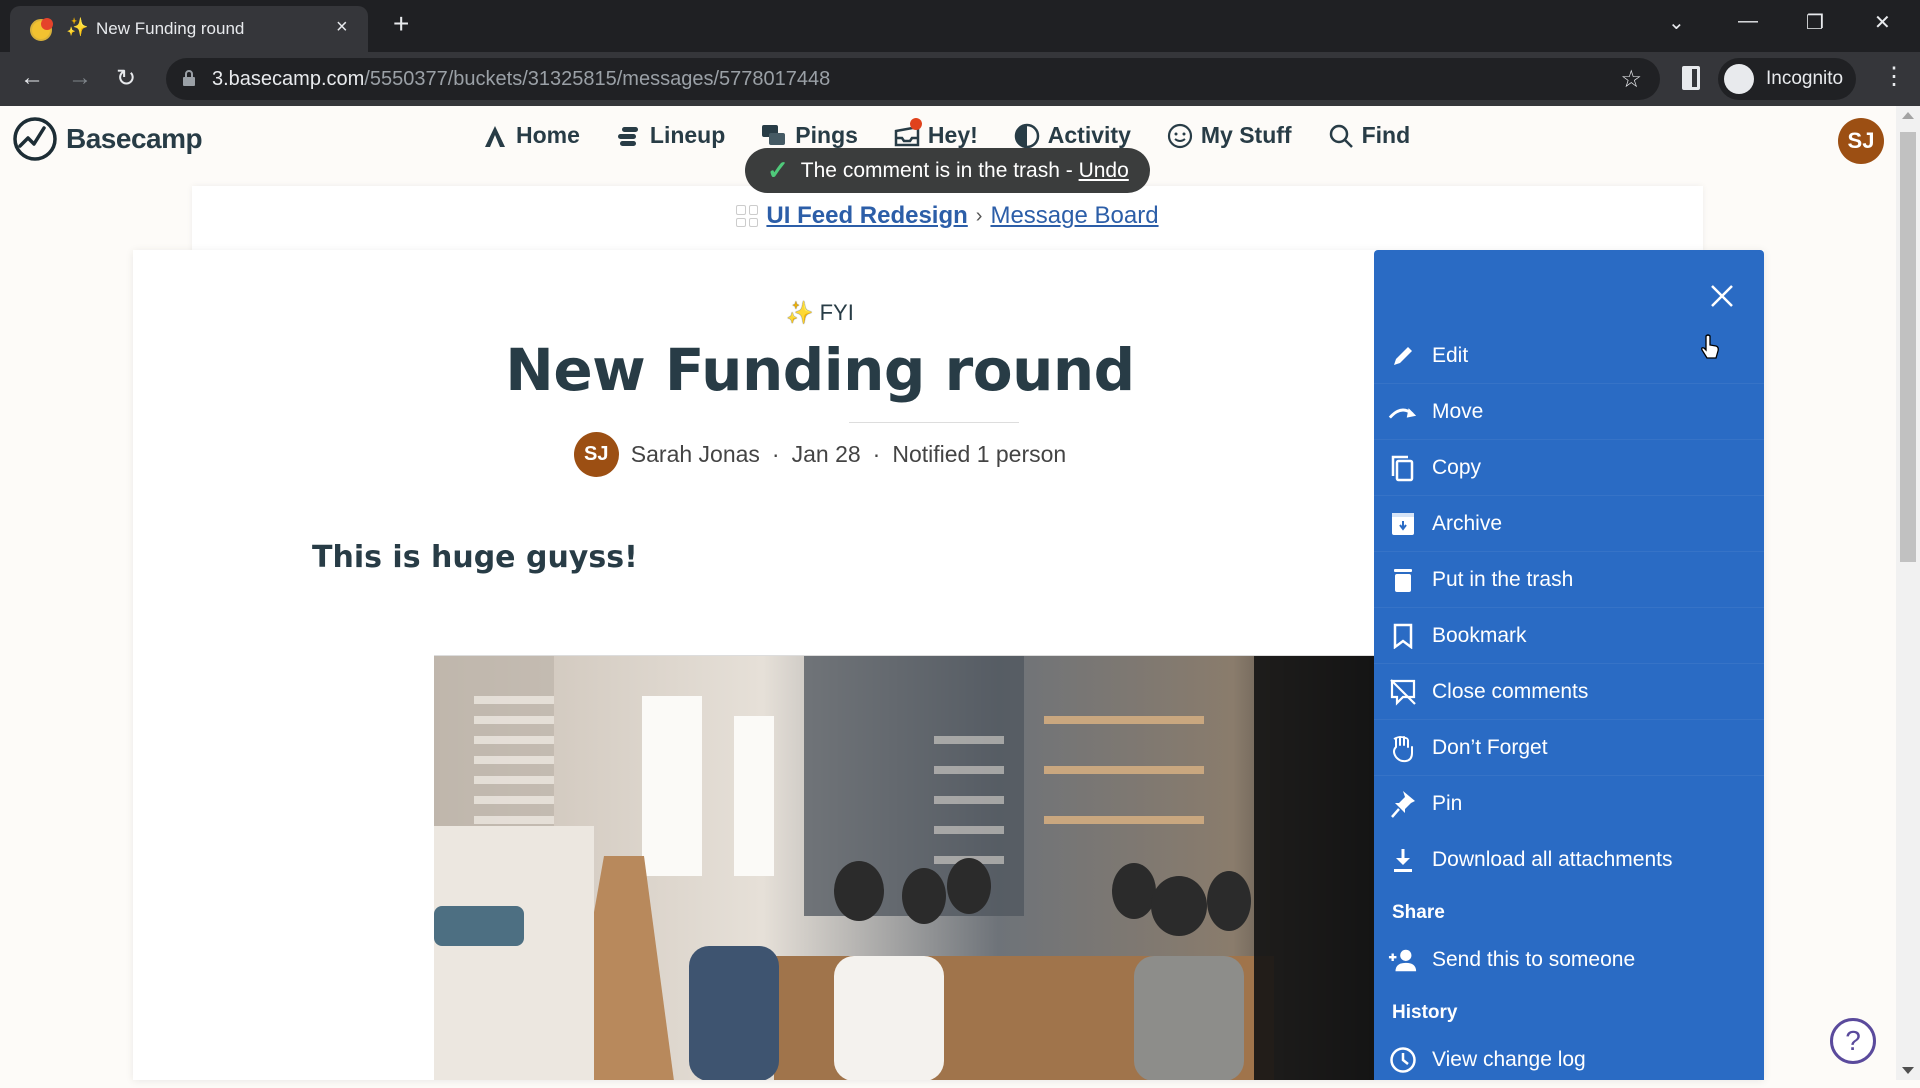 This screenshot has height=1088, width=1920. What do you see at coordinates (1569, 804) in the screenshot?
I see `panel-item-pin: Pin` at bounding box center [1569, 804].